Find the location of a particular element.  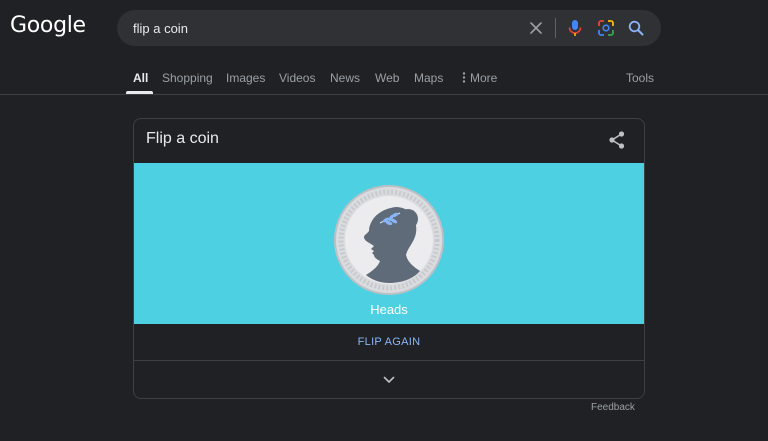

clear-icon is located at coordinates (536, 28).